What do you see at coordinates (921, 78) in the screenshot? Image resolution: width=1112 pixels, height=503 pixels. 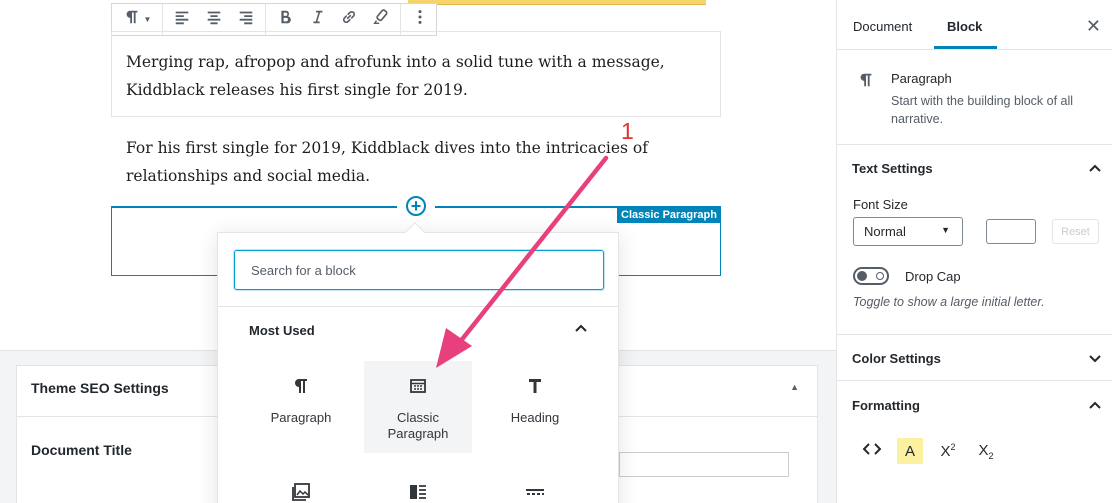 I see `block-card-title: Paragraph` at bounding box center [921, 78].